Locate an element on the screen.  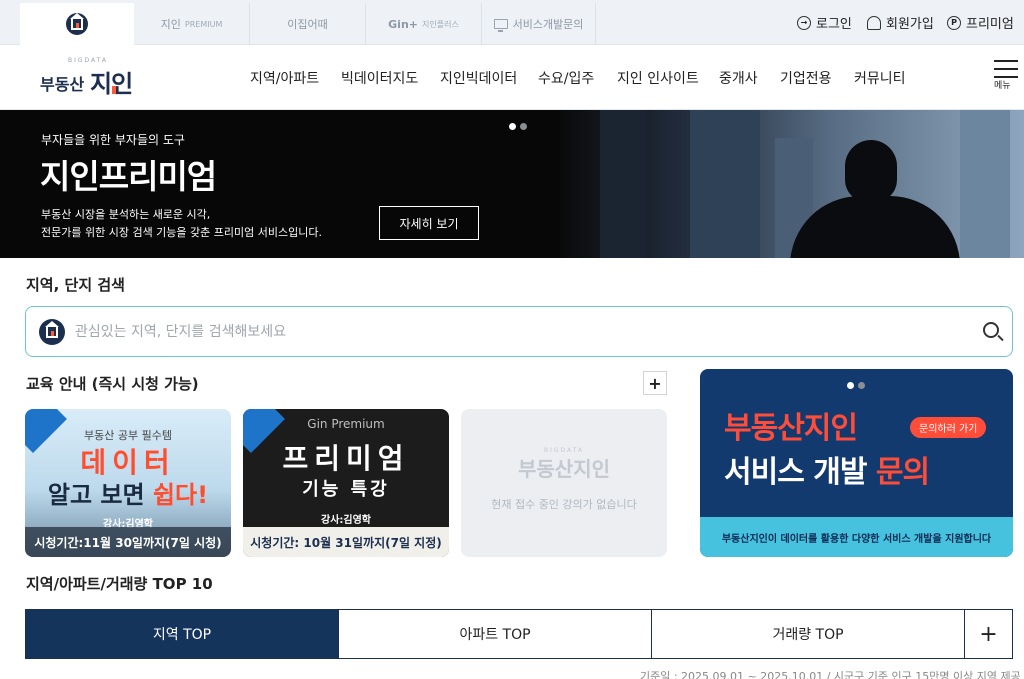
tab-jiin-premium: 지인 PREMIUM is located at coordinates (192, 24).